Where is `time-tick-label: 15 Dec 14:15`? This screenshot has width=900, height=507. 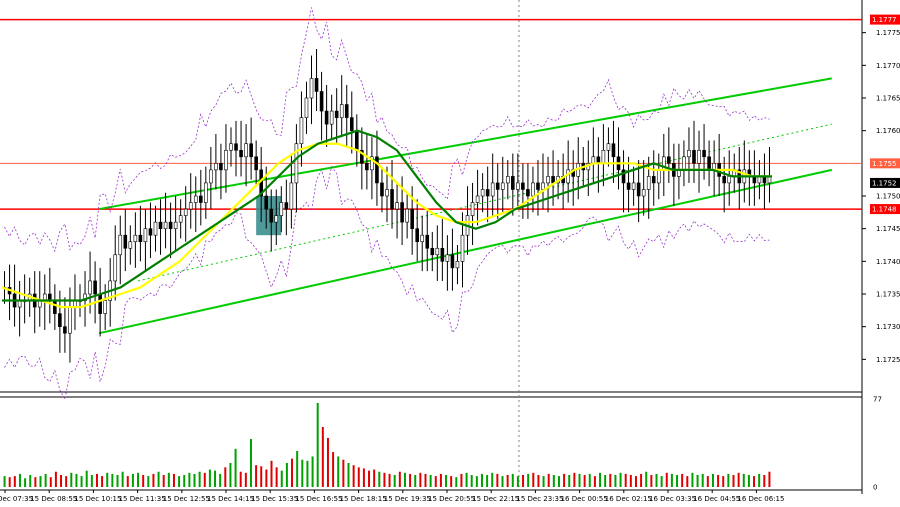 time-tick-label: 15 Dec 14:15 is located at coordinates (230, 499).